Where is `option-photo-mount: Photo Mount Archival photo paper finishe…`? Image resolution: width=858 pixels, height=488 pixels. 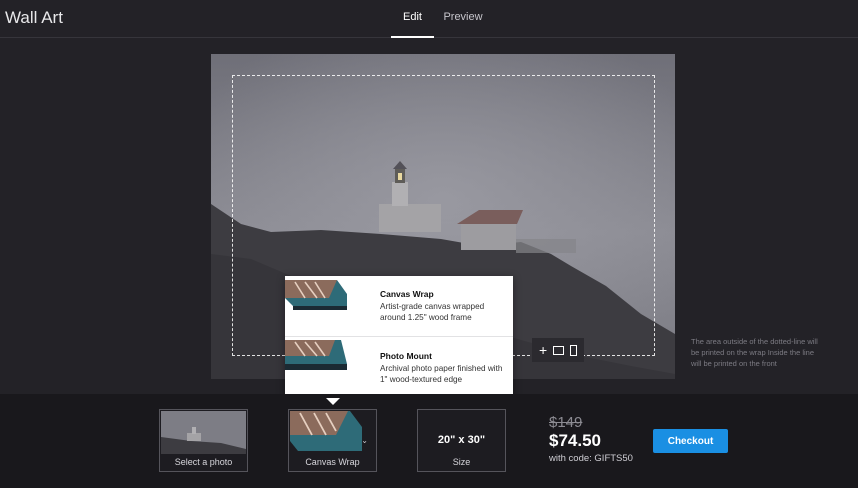 option-photo-mount: Photo Mount Archival photo paper finishe… is located at coordinates (399, 368).